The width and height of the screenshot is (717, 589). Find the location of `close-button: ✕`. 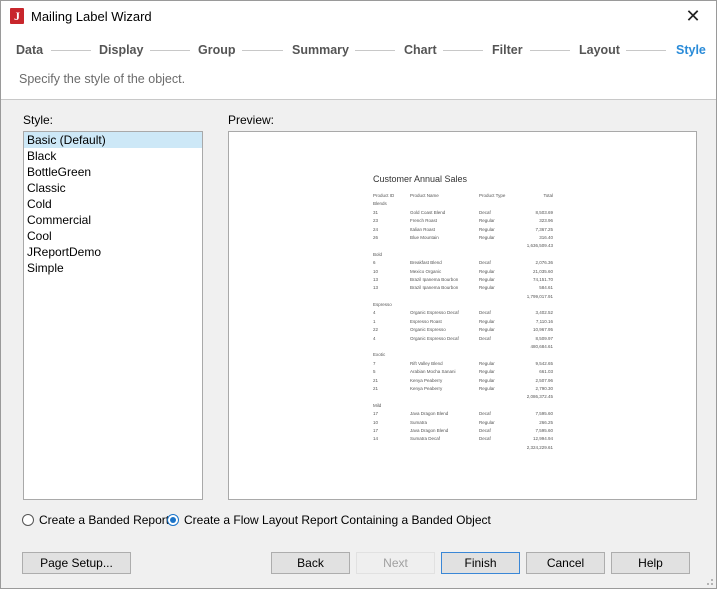

close-button: ✕ is located at coordinates (693, 16).